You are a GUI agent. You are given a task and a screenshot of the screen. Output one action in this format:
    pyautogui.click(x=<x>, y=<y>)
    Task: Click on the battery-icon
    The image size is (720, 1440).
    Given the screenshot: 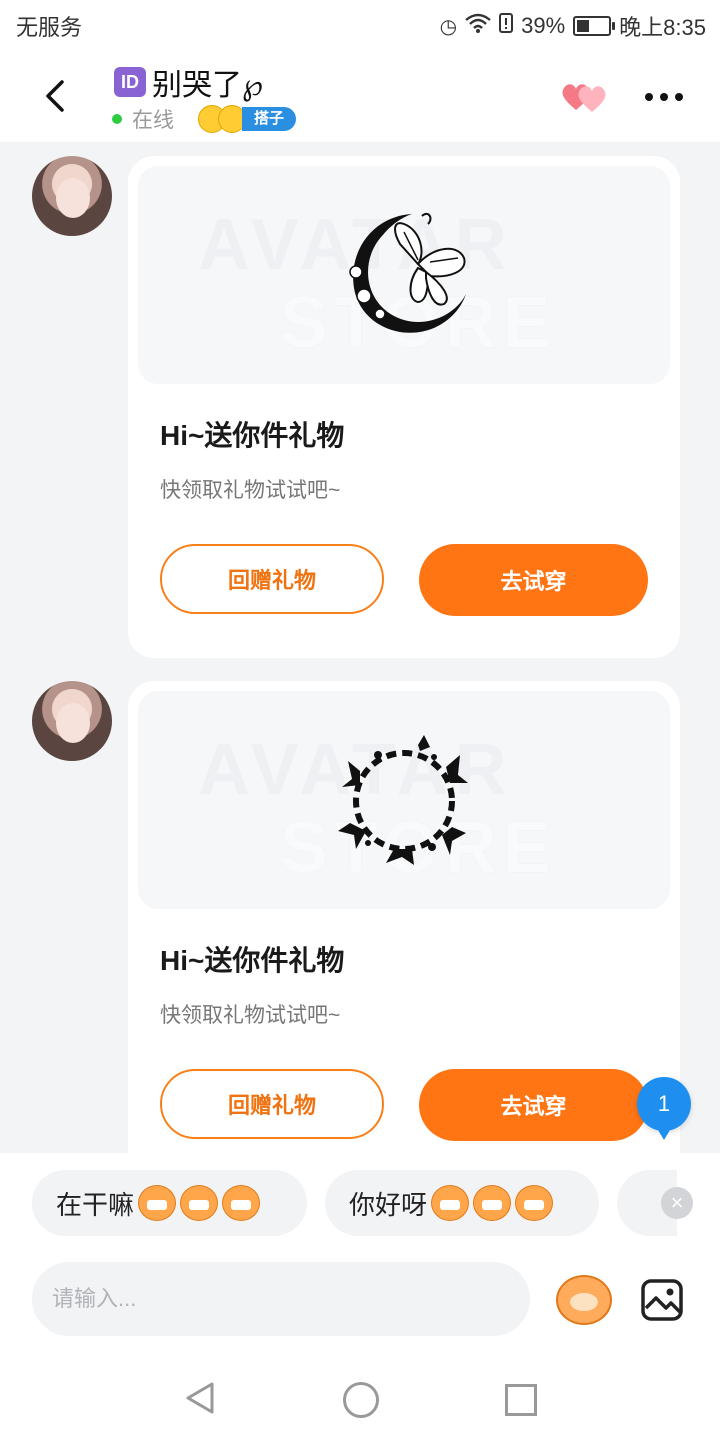 What is the action you would take?
    pyautogui.click(x=594, y=26)
    